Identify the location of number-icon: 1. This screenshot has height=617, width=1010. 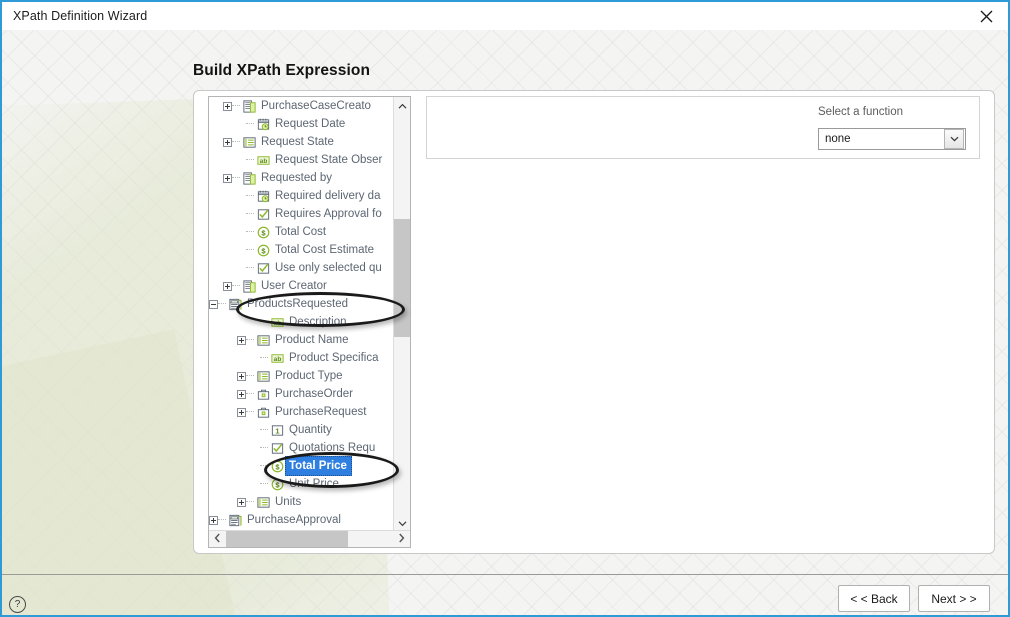
(277, 429).